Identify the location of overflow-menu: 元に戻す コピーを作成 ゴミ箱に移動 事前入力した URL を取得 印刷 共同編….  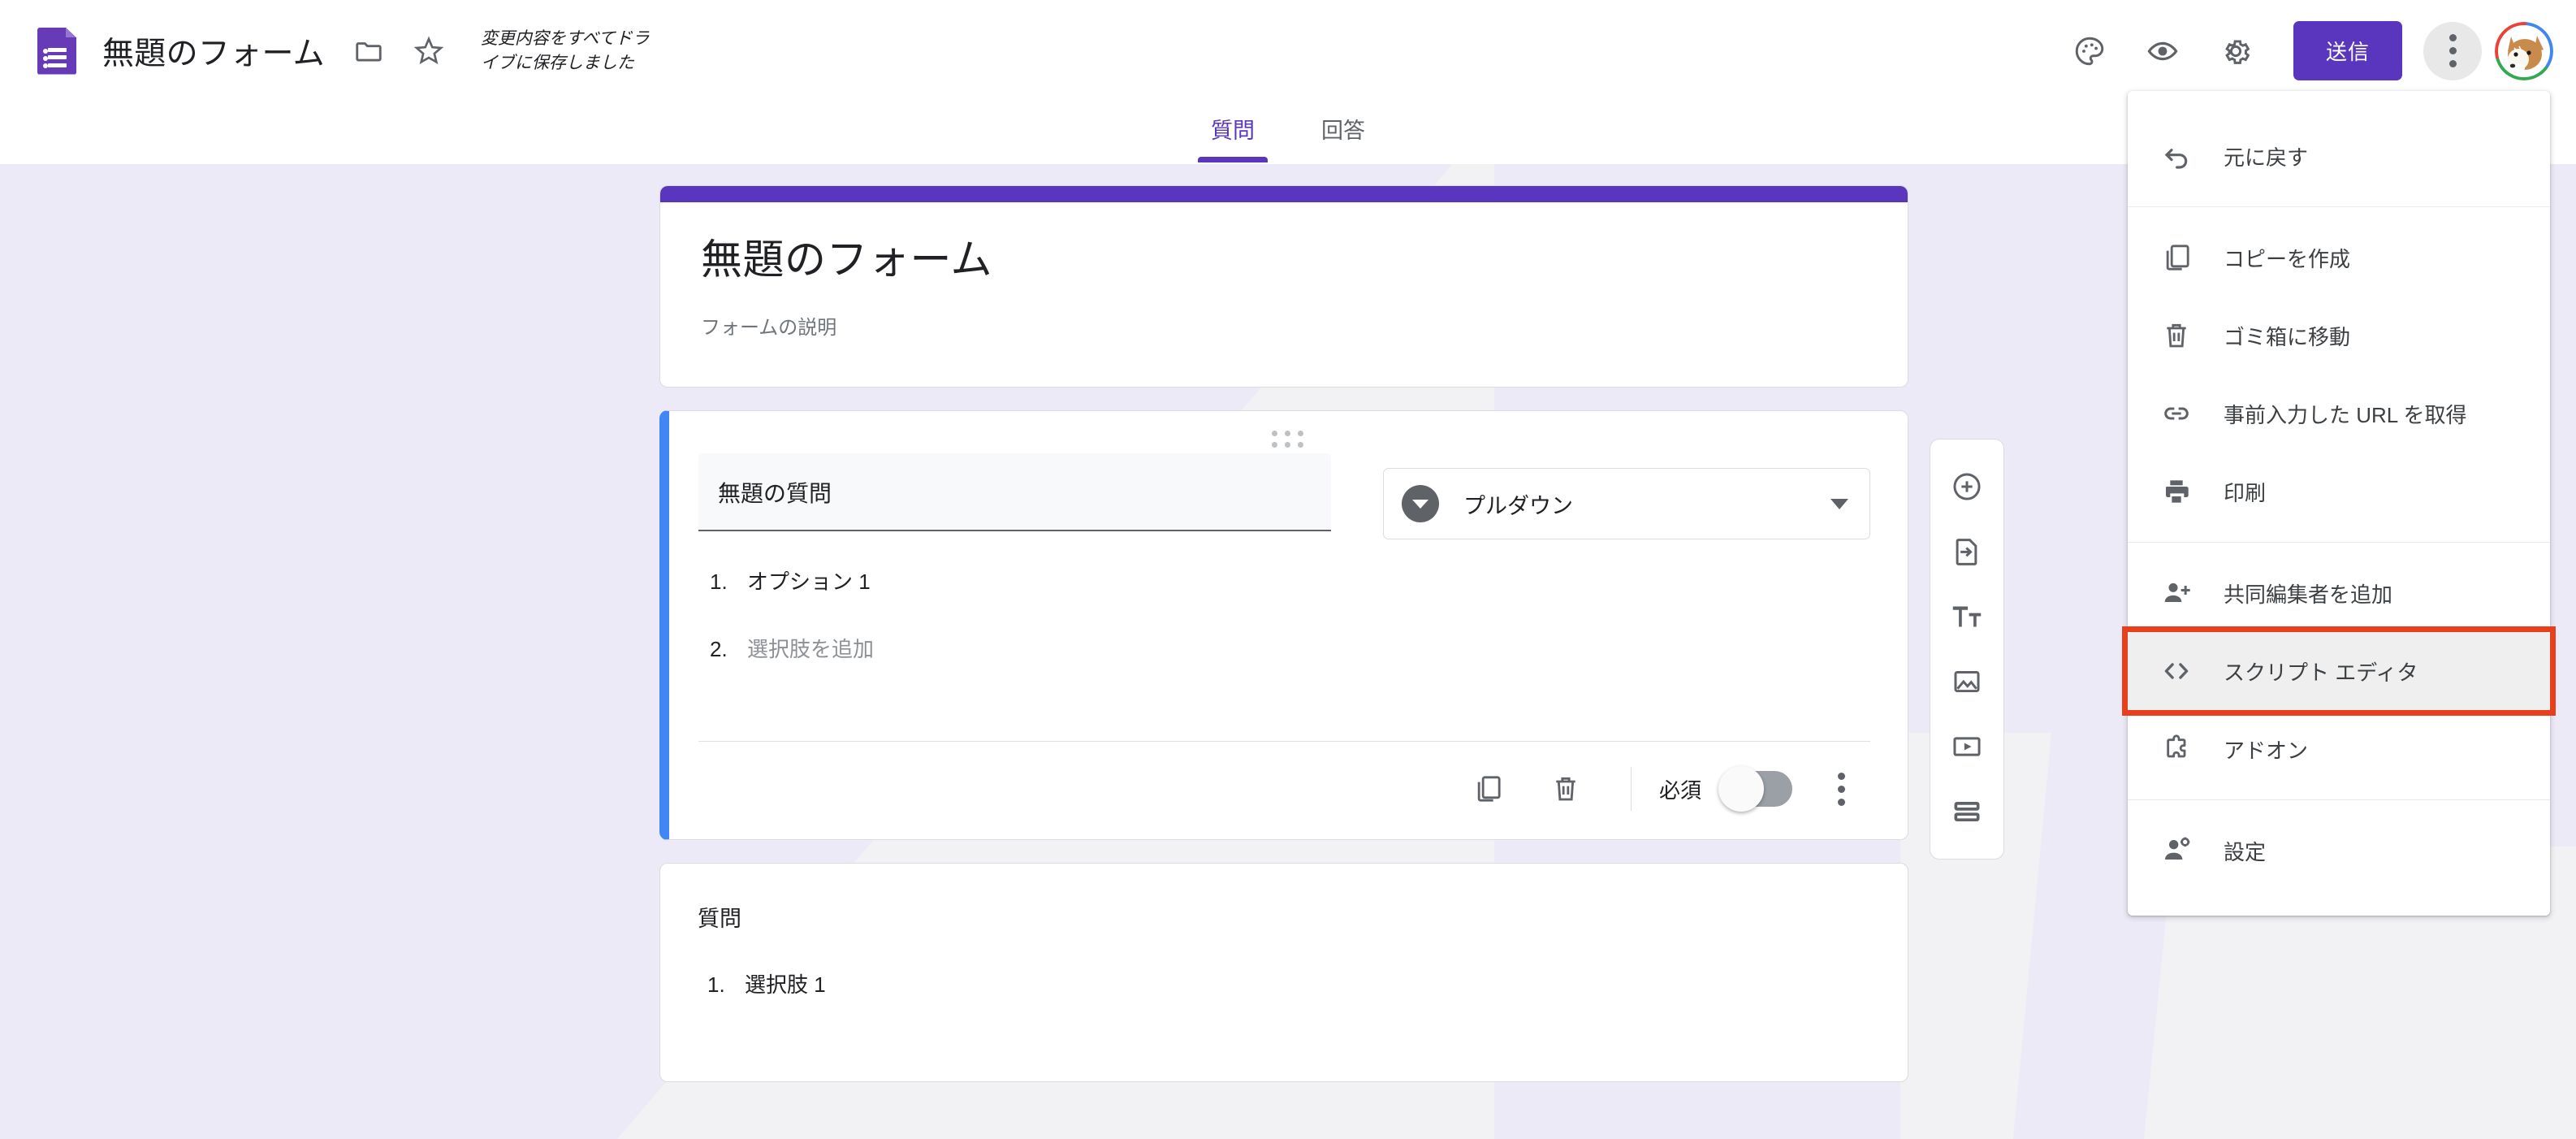
(2339, 503).